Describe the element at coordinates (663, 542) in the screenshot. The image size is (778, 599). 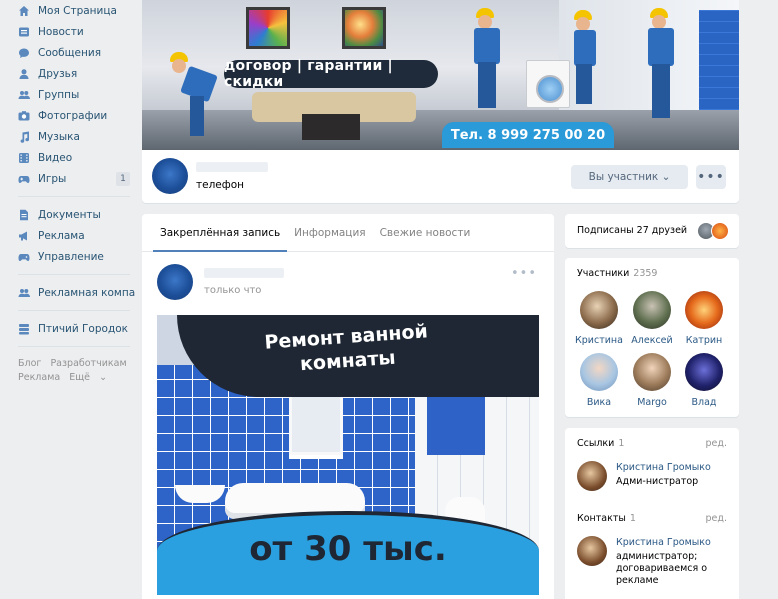
I see `contact-name: Кристина Громыко` at that location.